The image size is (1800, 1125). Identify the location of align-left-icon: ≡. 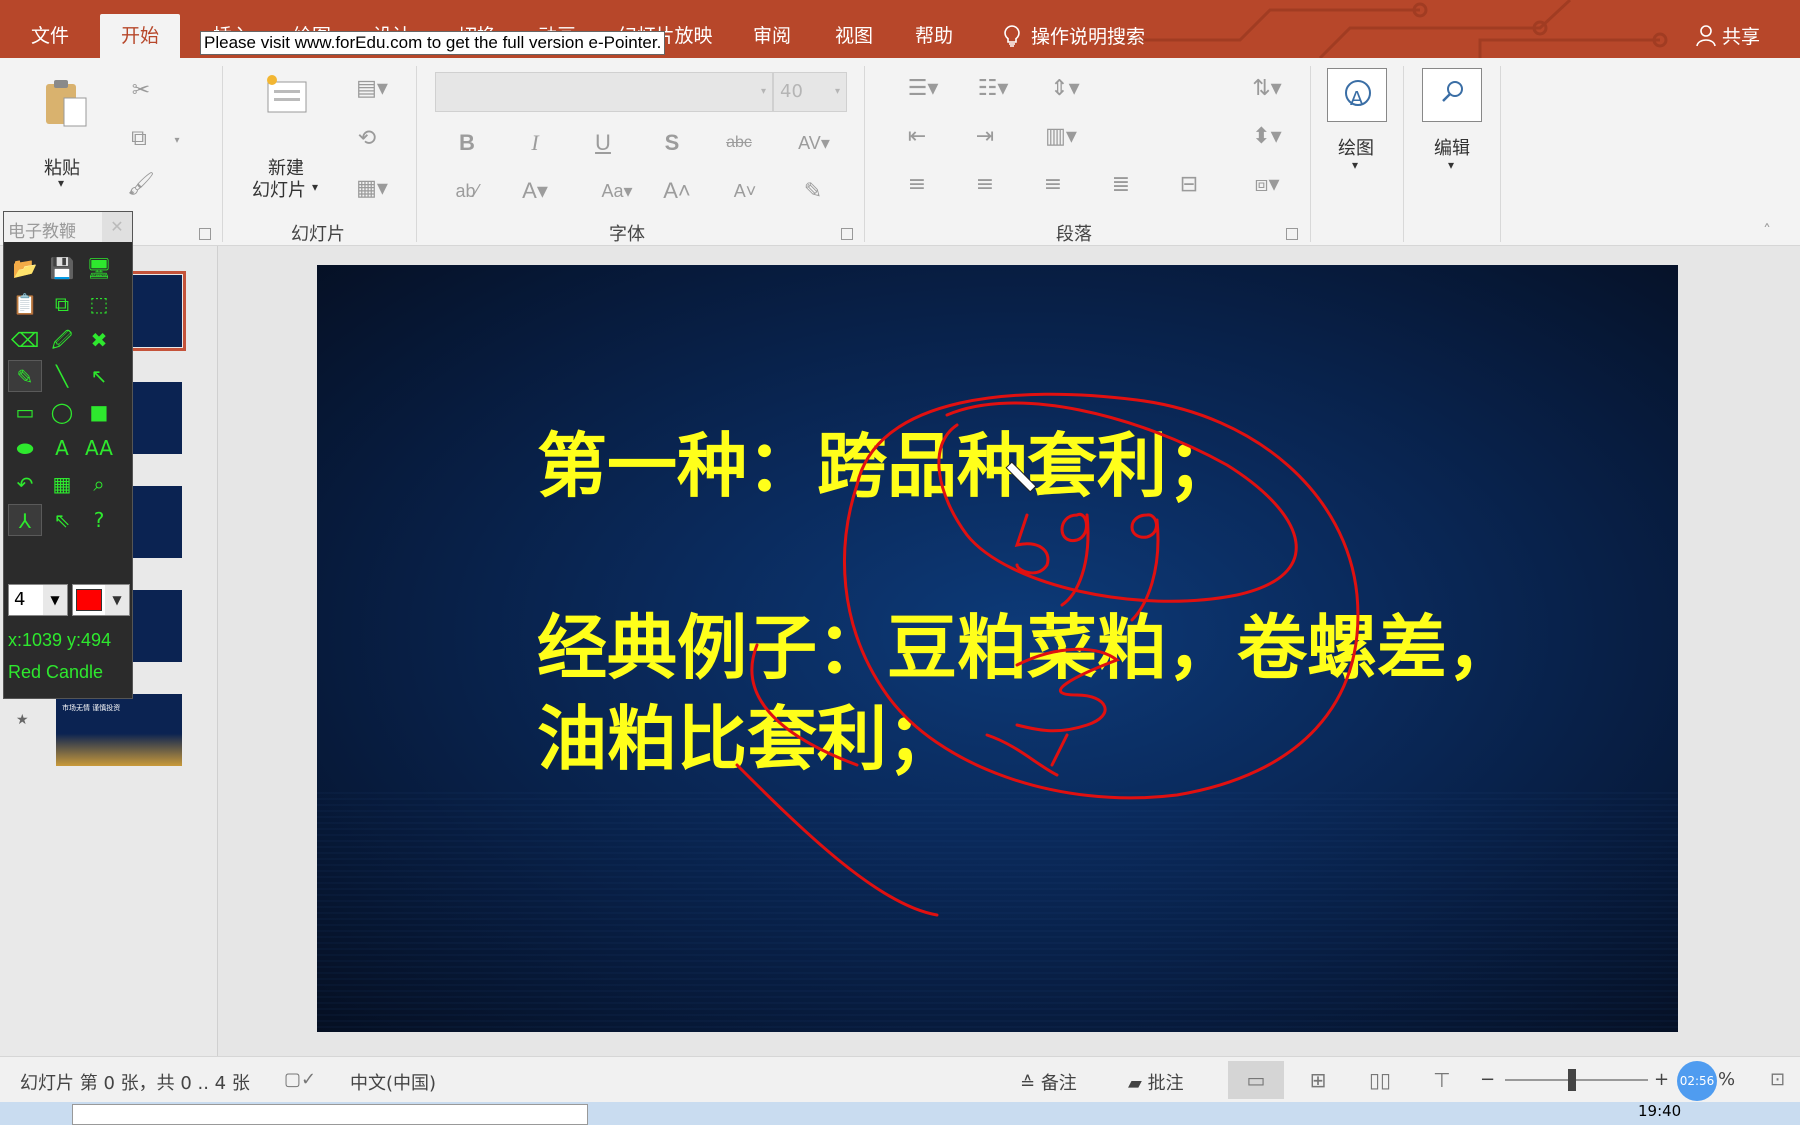
(917, 185).